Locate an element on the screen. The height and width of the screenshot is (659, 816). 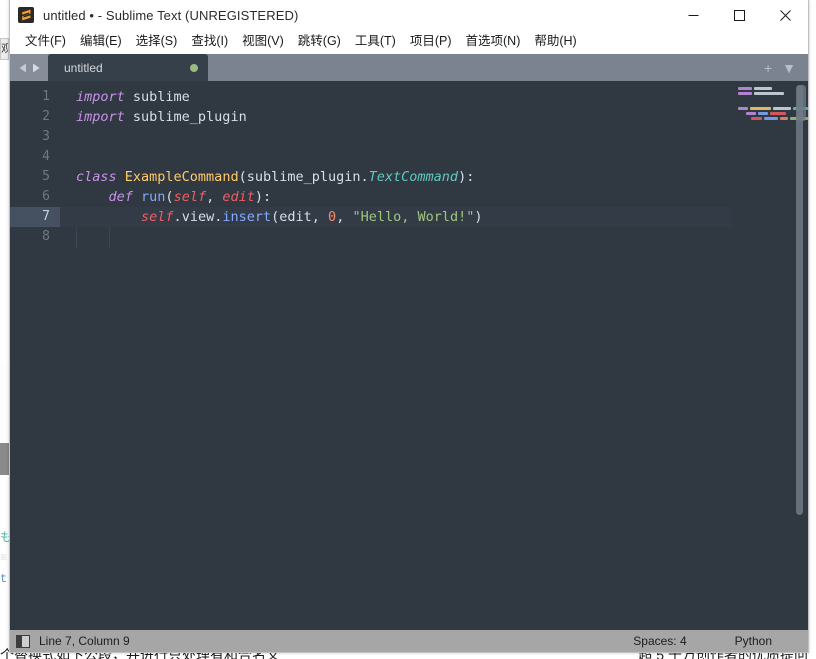
status-bar: Line 7, Column 9 Spaces: 4 Python is located at coordinates (409, 641).